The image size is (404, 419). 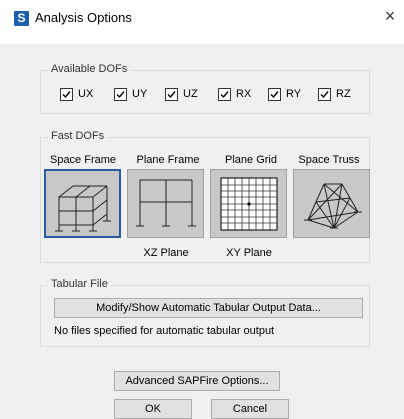 What do you see at coordinates (83, 160) in the screenshot?
I see `space-frame-label: Space Frame` at bounding box center [83, 160].